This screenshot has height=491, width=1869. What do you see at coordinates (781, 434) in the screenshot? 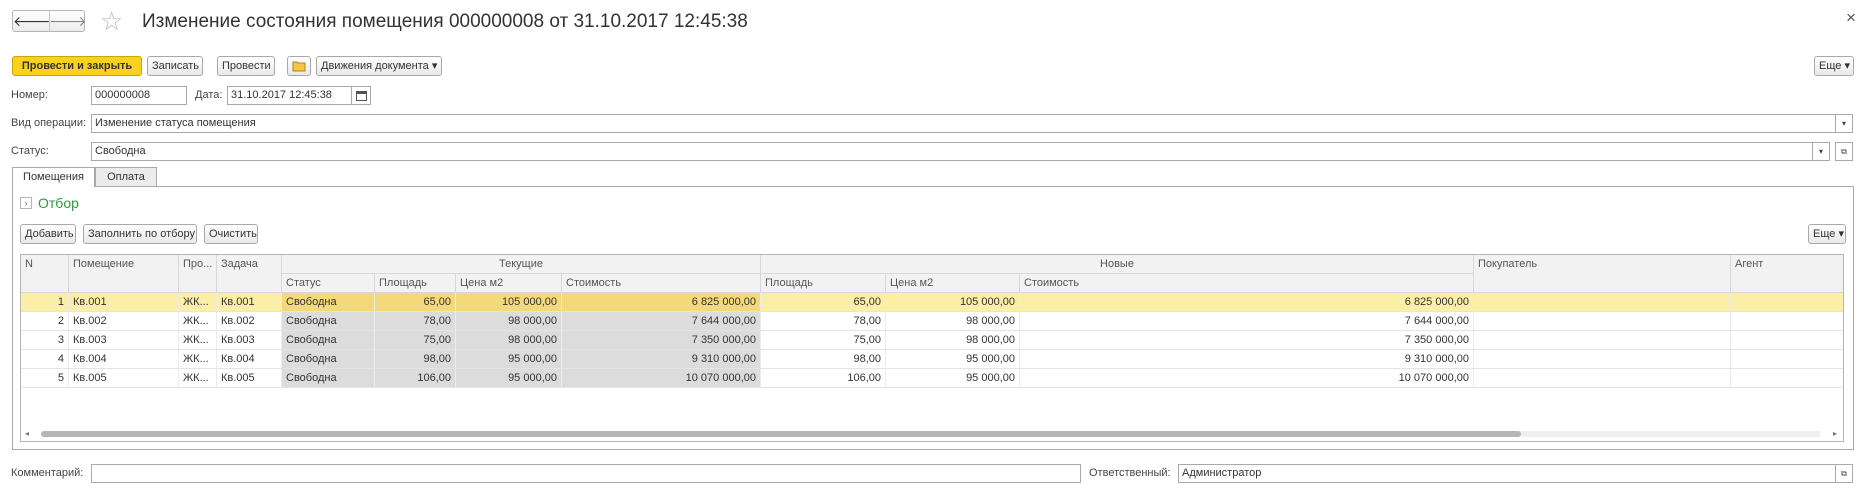
I see `scrollbar-thumb` at bounding box center [781, 434].